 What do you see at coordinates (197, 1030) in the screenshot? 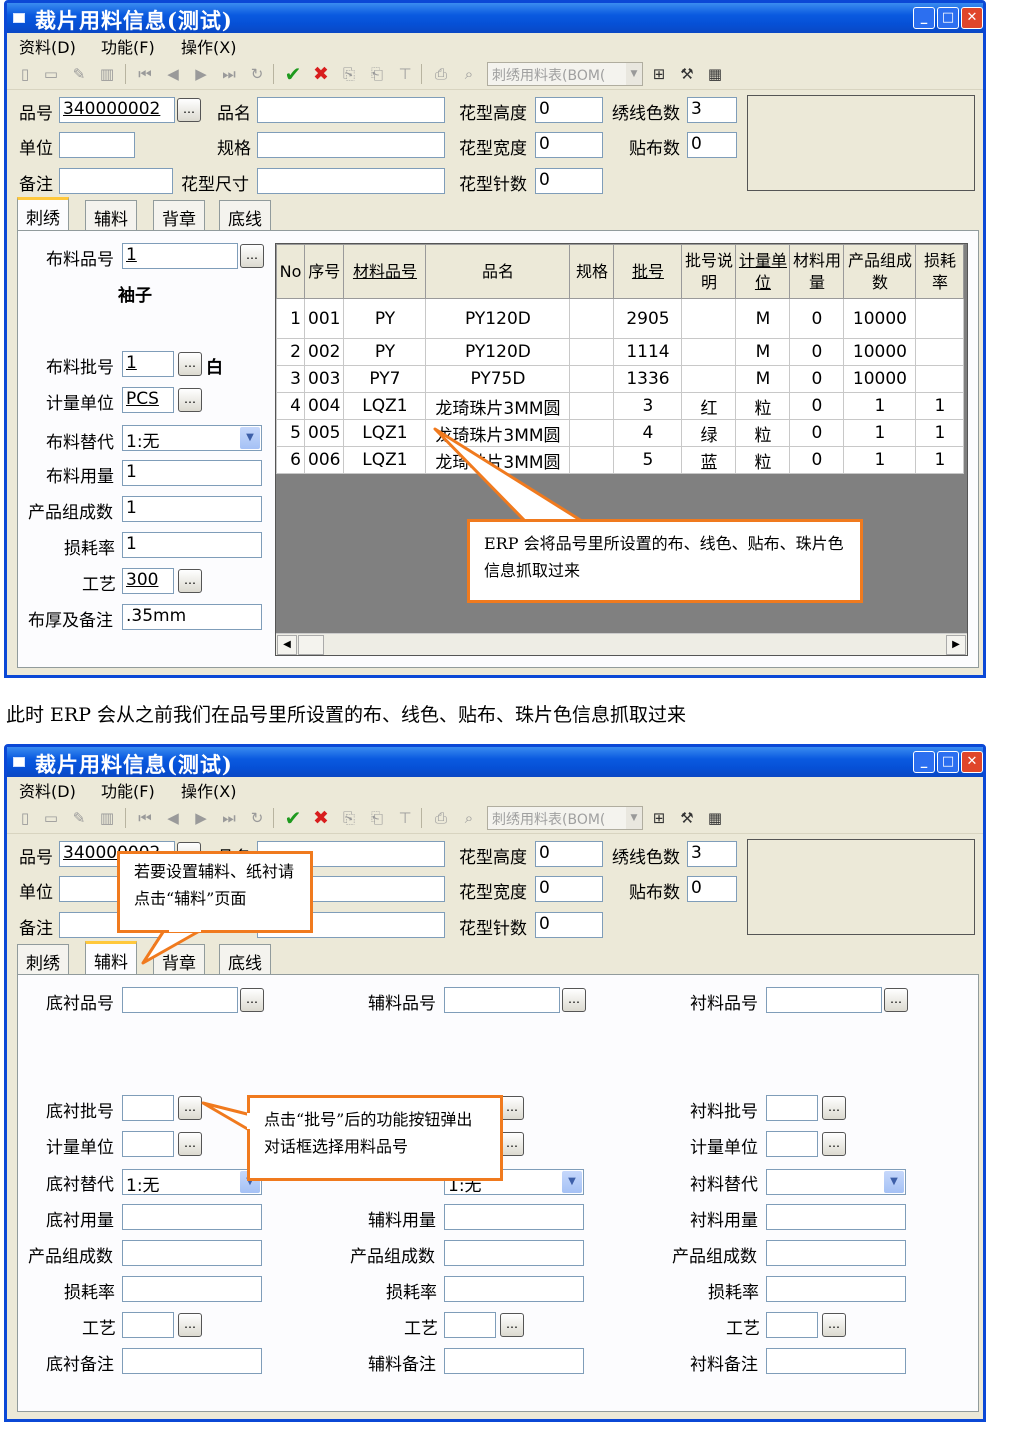
I see `callout-pointer` at bounding box center [197, 1030].